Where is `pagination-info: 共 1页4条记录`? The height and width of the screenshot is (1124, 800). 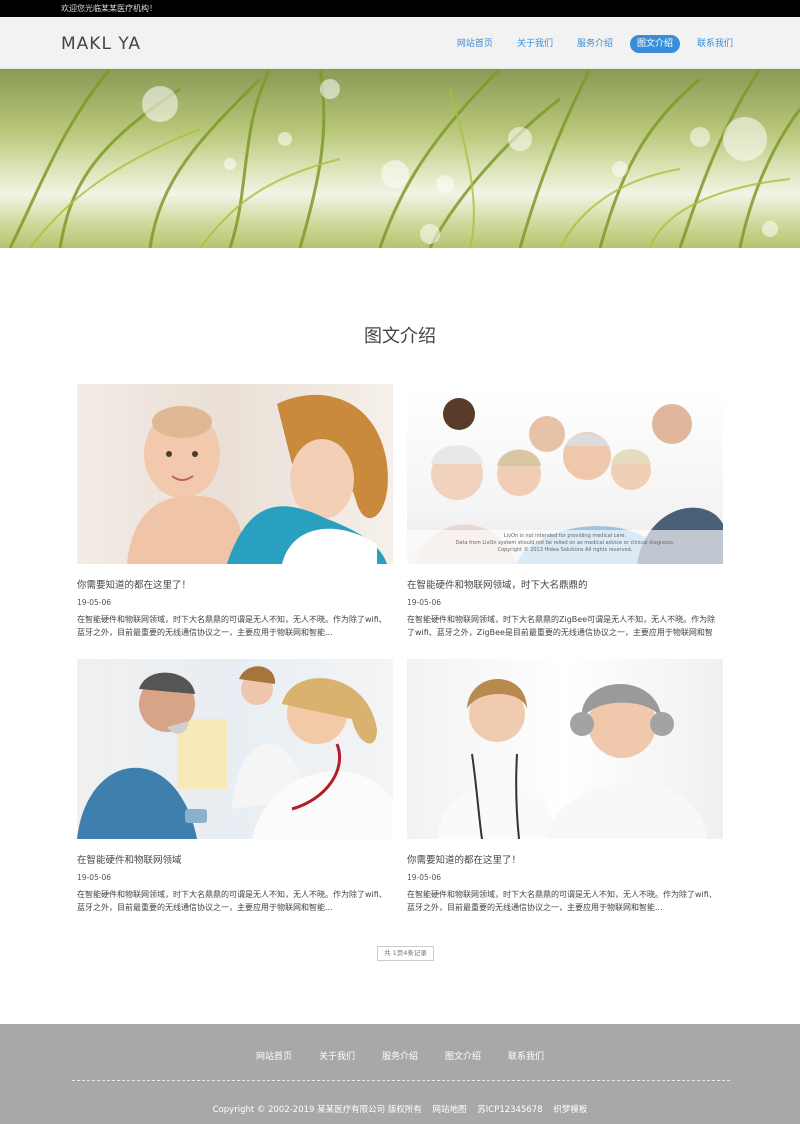 pagination-info: 共 1页4条记录 is located at coordinates (405, 953).